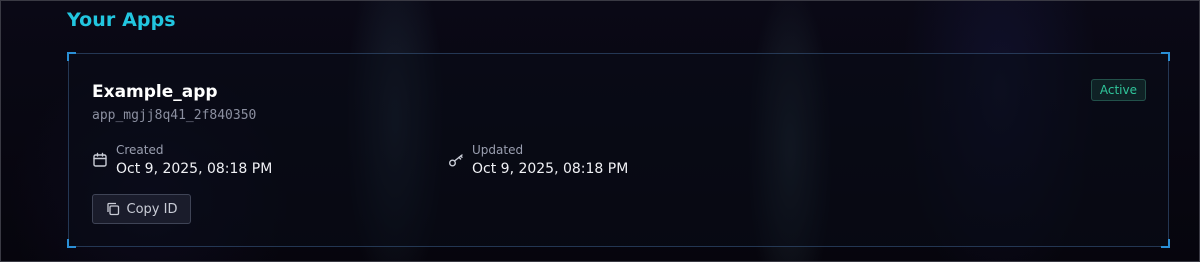 The width and height of the screenshot is (1200, 262). Describe the element at coordinates (194, 169) in the screenshot. I see `created-value: Oct 9, 2025, 08:18 PM` at that location.